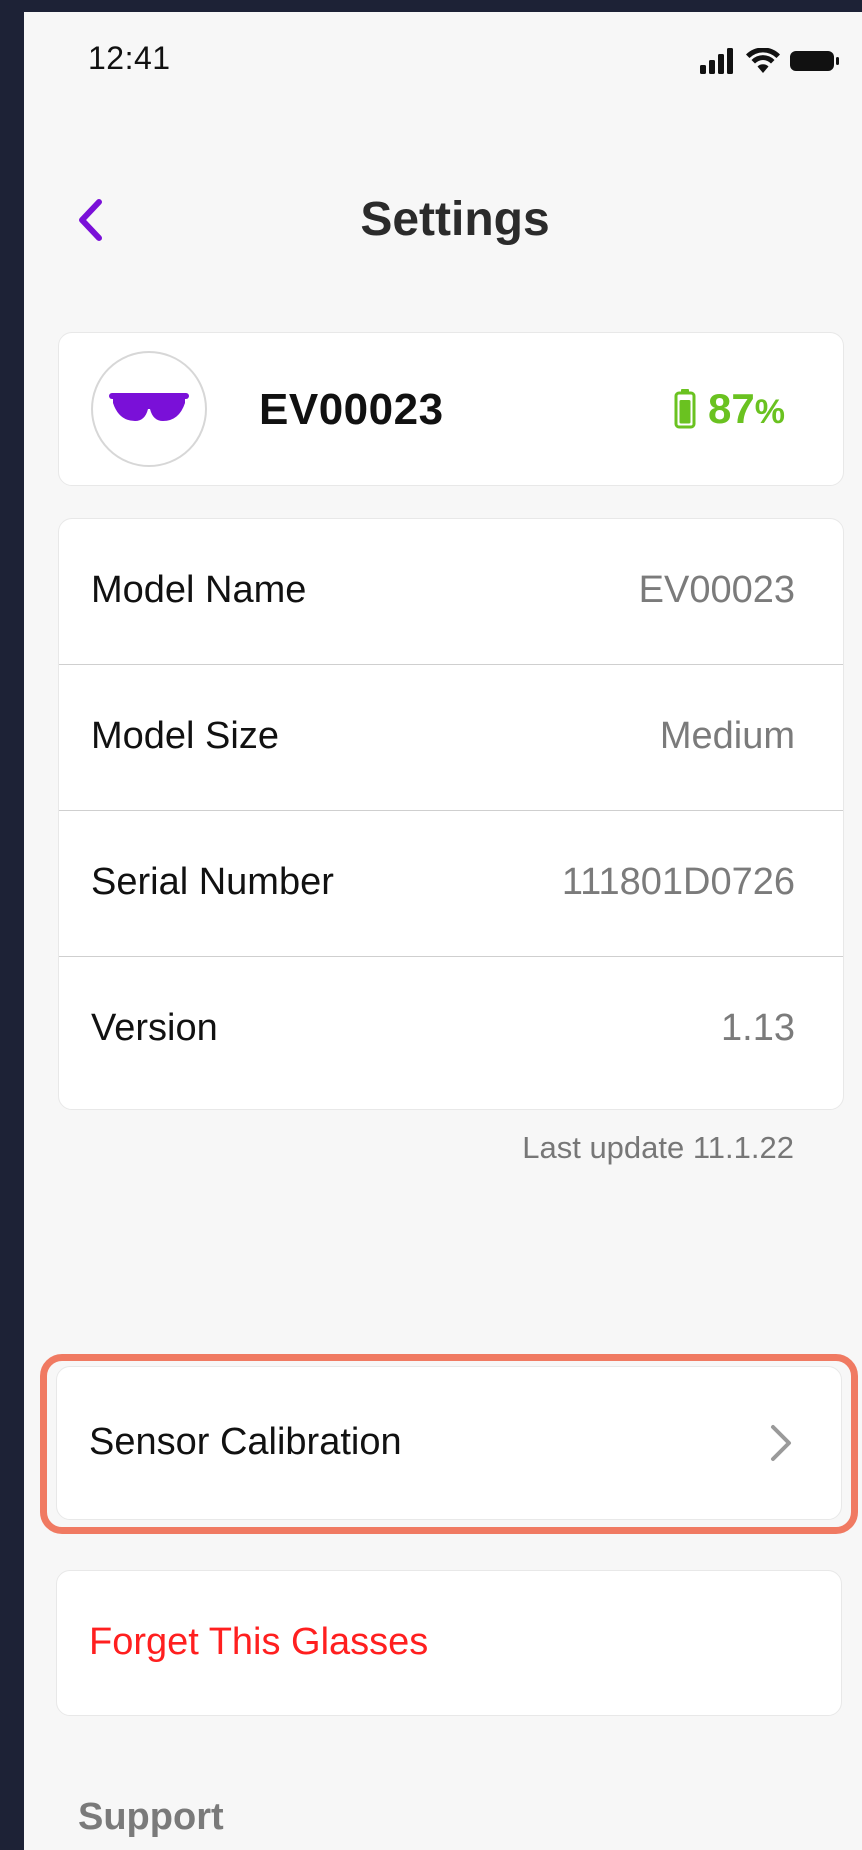  What do you see at coordinates (451, 409) in the screenshot?
I see `device-card: EV00023 87%` at bounding box center [451, 409].